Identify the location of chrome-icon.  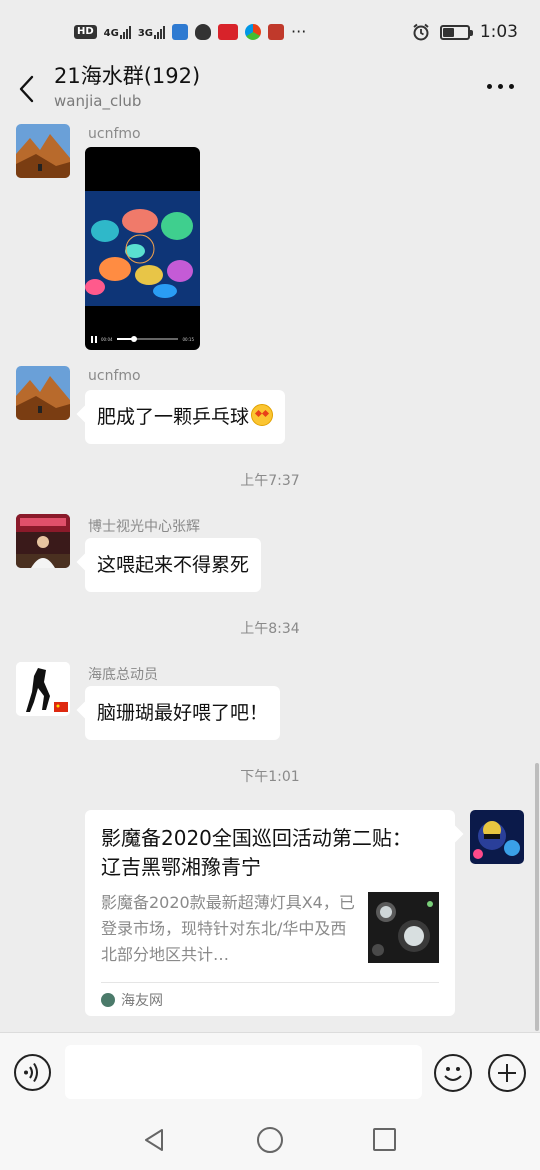
(253, 31).